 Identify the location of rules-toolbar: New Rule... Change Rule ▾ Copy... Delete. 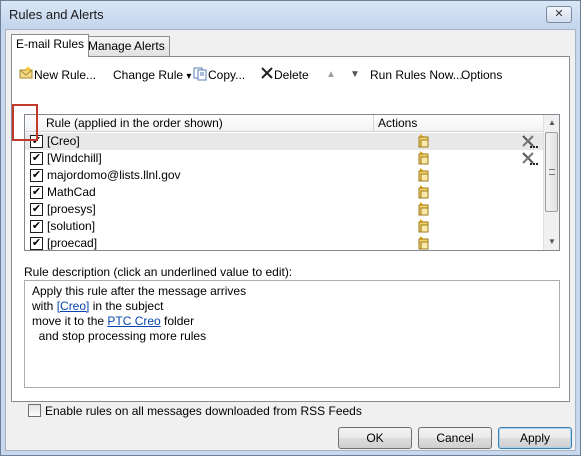
(290, 76).